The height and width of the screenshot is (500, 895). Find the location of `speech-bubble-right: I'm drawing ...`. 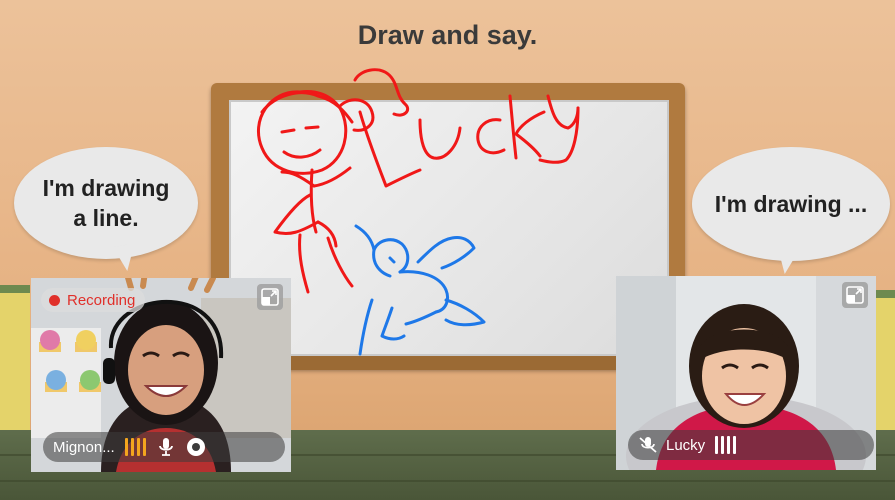

speech-bubble-right: I'm drawing ... is located at coordinates (791, 204).